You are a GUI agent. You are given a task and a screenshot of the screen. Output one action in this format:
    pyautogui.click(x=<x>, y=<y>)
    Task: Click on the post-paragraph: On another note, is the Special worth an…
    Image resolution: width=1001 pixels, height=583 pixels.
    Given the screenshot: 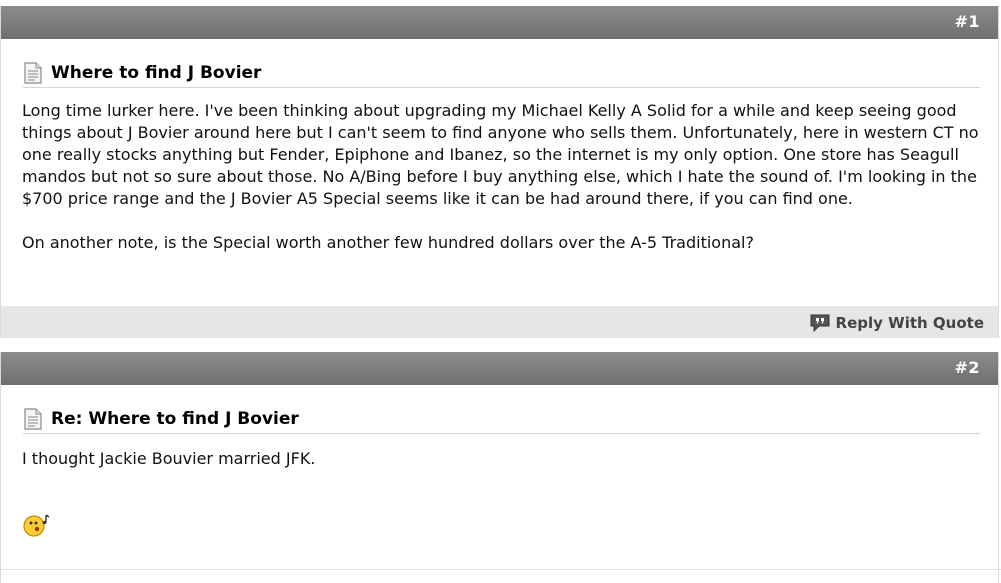 What is the action you would take?
    pyautogui.click(x=388, y=242)
    